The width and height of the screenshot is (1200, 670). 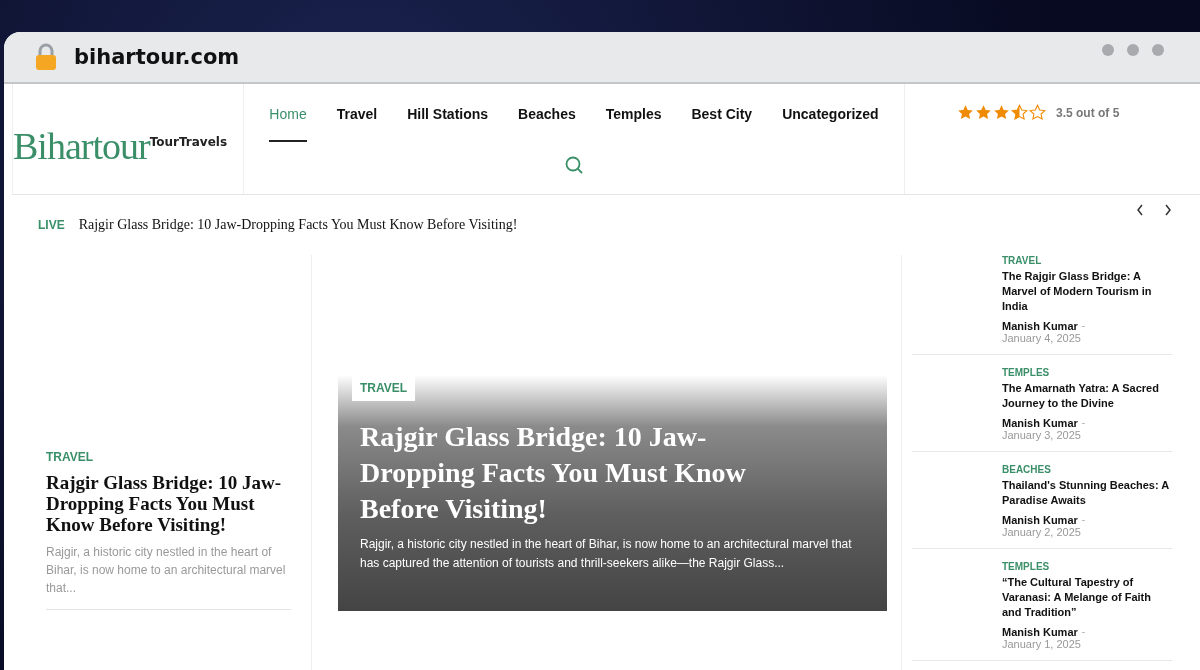 I want to click on nav-tab: Home, so click(x=288, y=124).